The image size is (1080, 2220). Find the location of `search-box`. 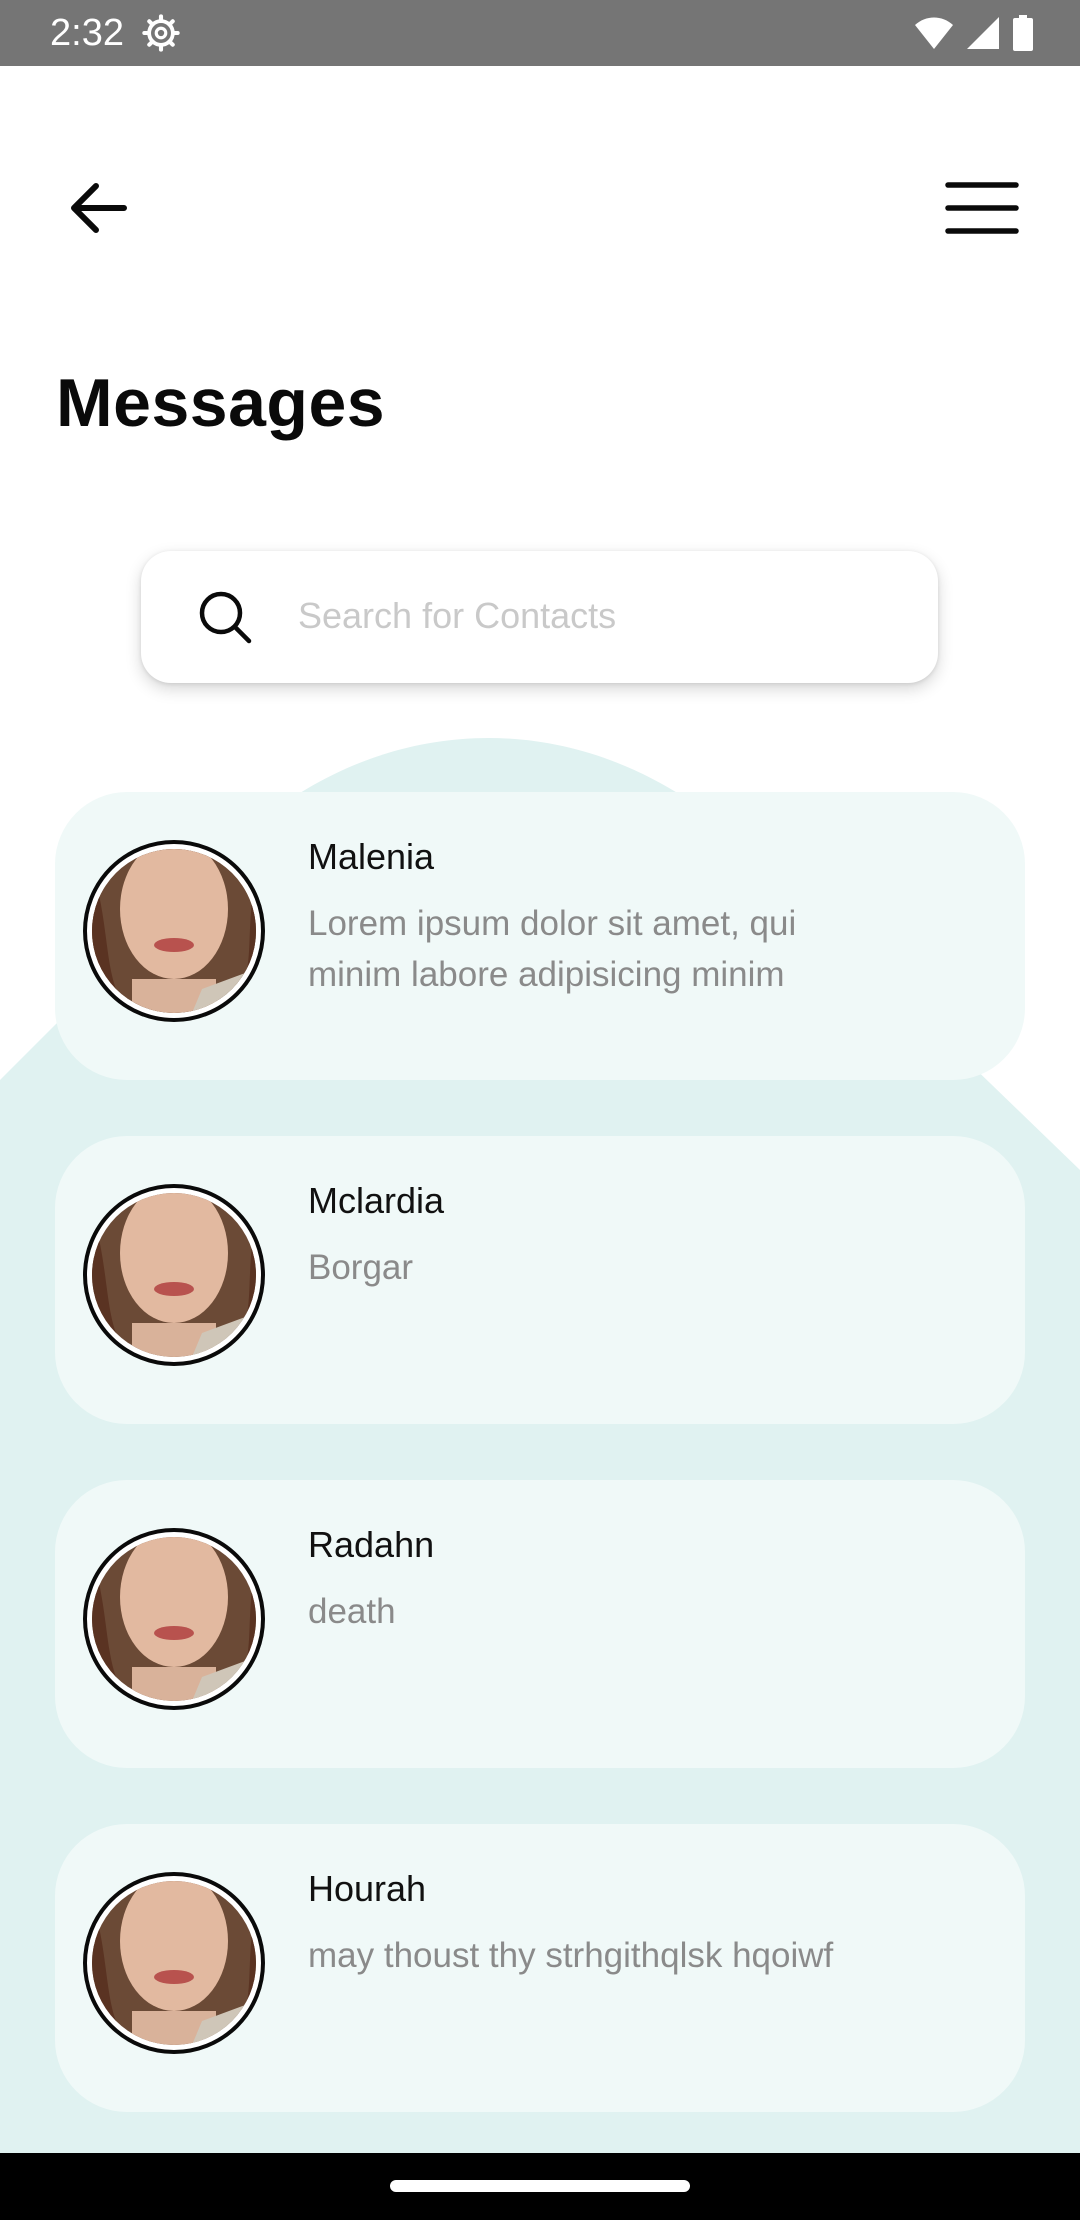

search-box is located at coordinates (539, 617).